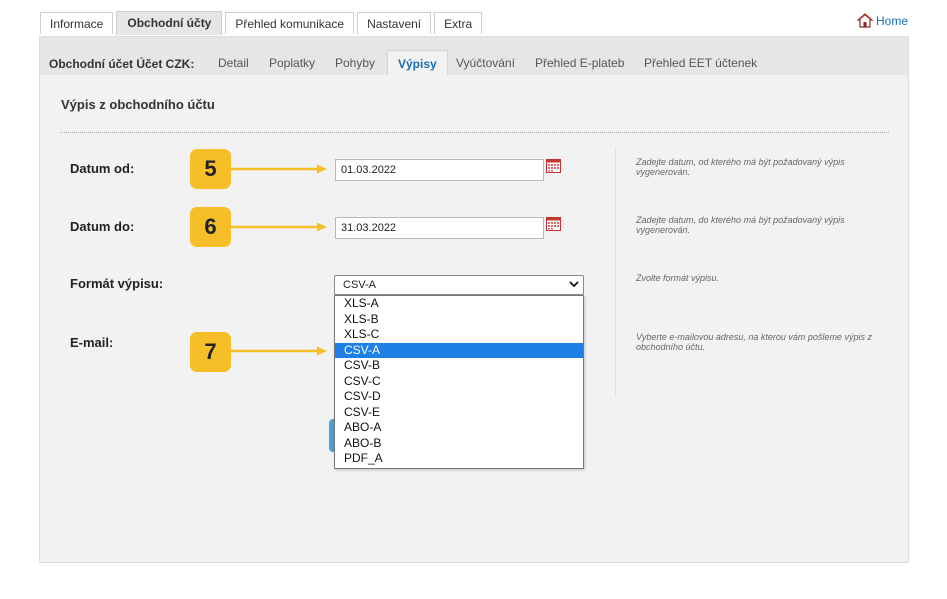 The image size is (947, 599). Describe the element at coordinates (439, 228) in the screenshot. I see `date-to-input: 31.03.2022` at that location.